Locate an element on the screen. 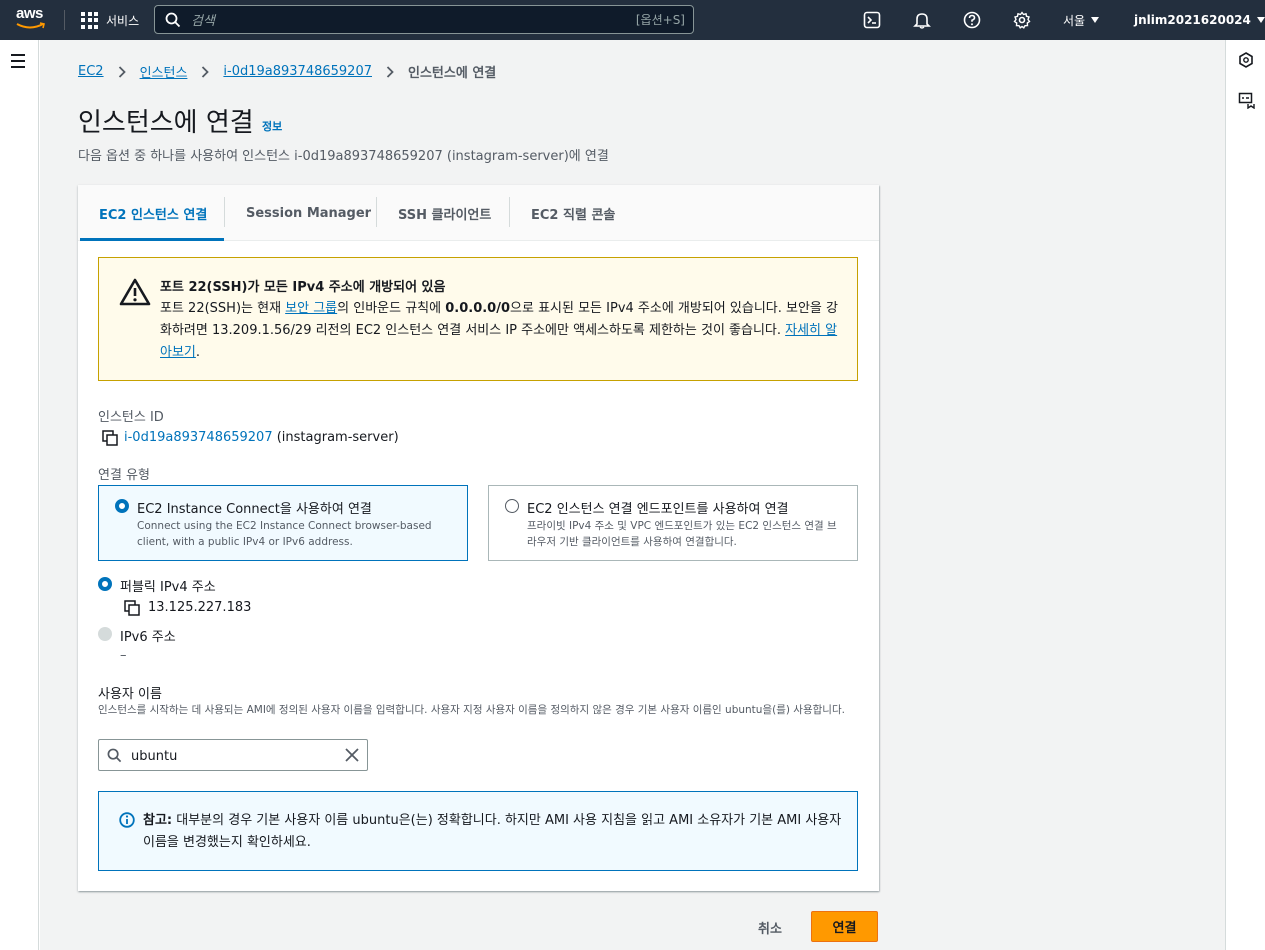 This screenshot has height=950, width=1265. info-link: 정보 is located at coordinates (272, 126).